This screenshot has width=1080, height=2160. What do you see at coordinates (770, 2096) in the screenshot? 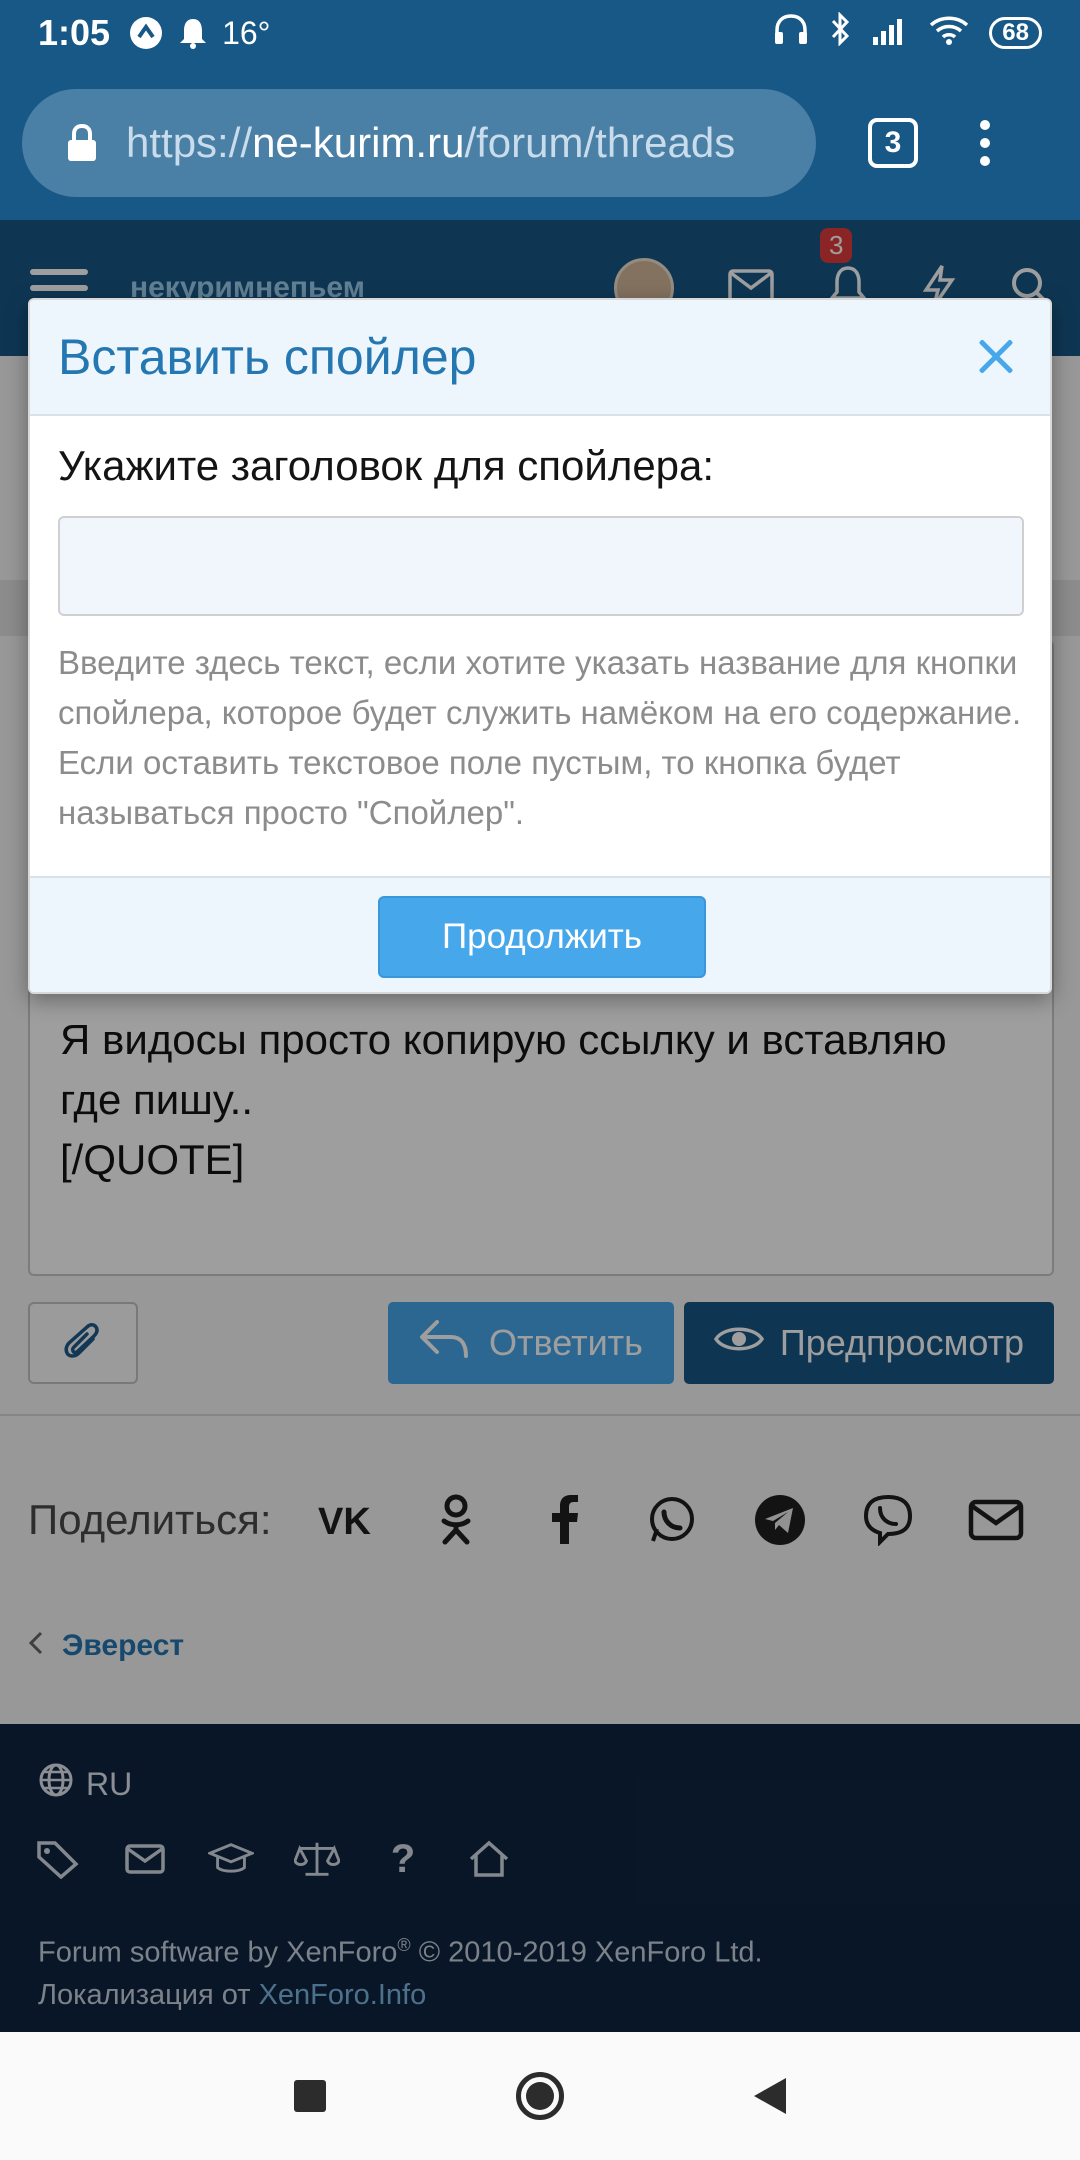
I see `back-button` at bounding box center [770, 2096].